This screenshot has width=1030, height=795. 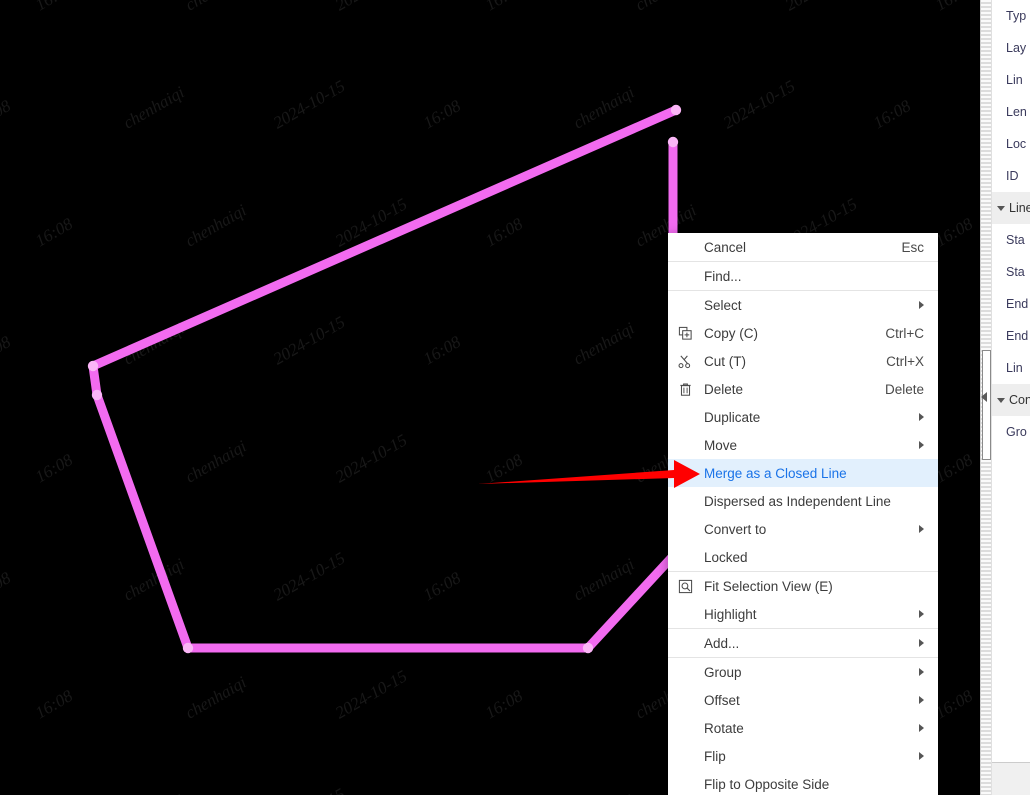 What do you see at coordinates (986, 405) in the screenshot?
I see `sidebar-scrollbar-thumb` at bounding box center [986, 405].